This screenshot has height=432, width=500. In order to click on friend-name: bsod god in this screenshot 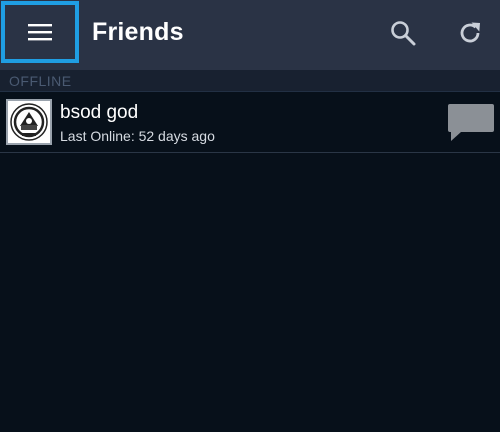, I will do `click(99, 112)`.